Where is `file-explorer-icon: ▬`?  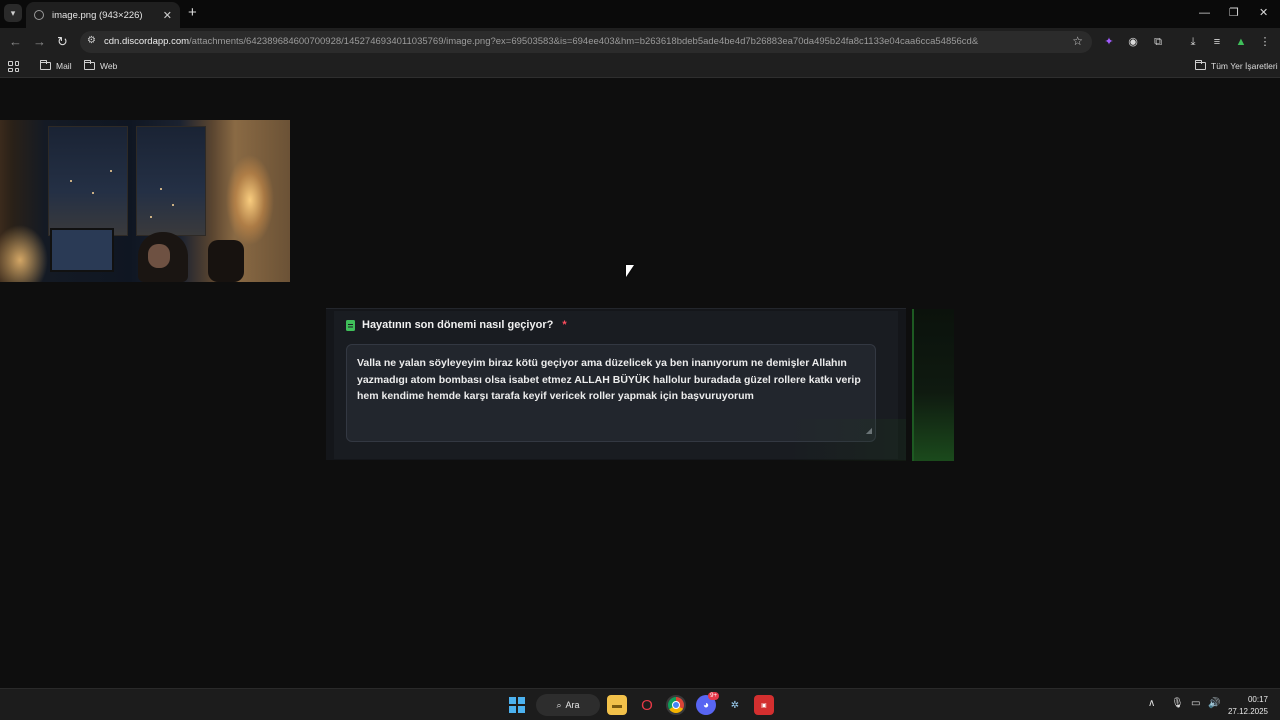 file-explorer-icon: ▬ is located at coordinates (617, 705).